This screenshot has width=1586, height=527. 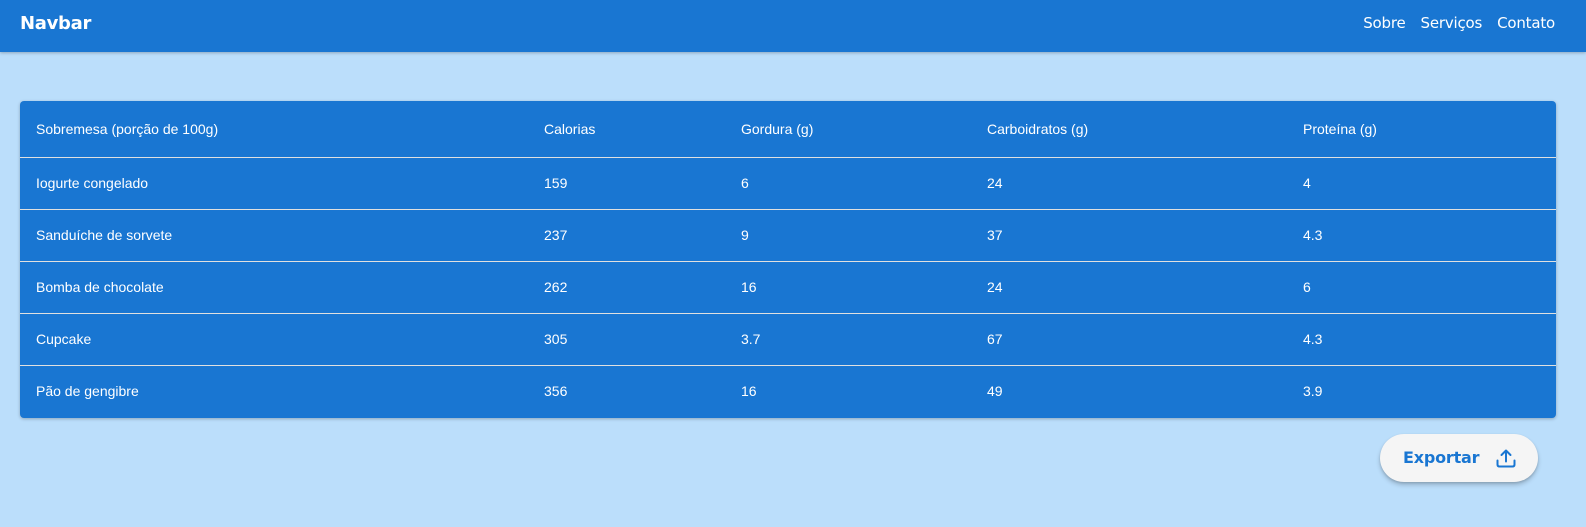 I want to click on cell-carbs: 37, so click(x=1129, y=235).